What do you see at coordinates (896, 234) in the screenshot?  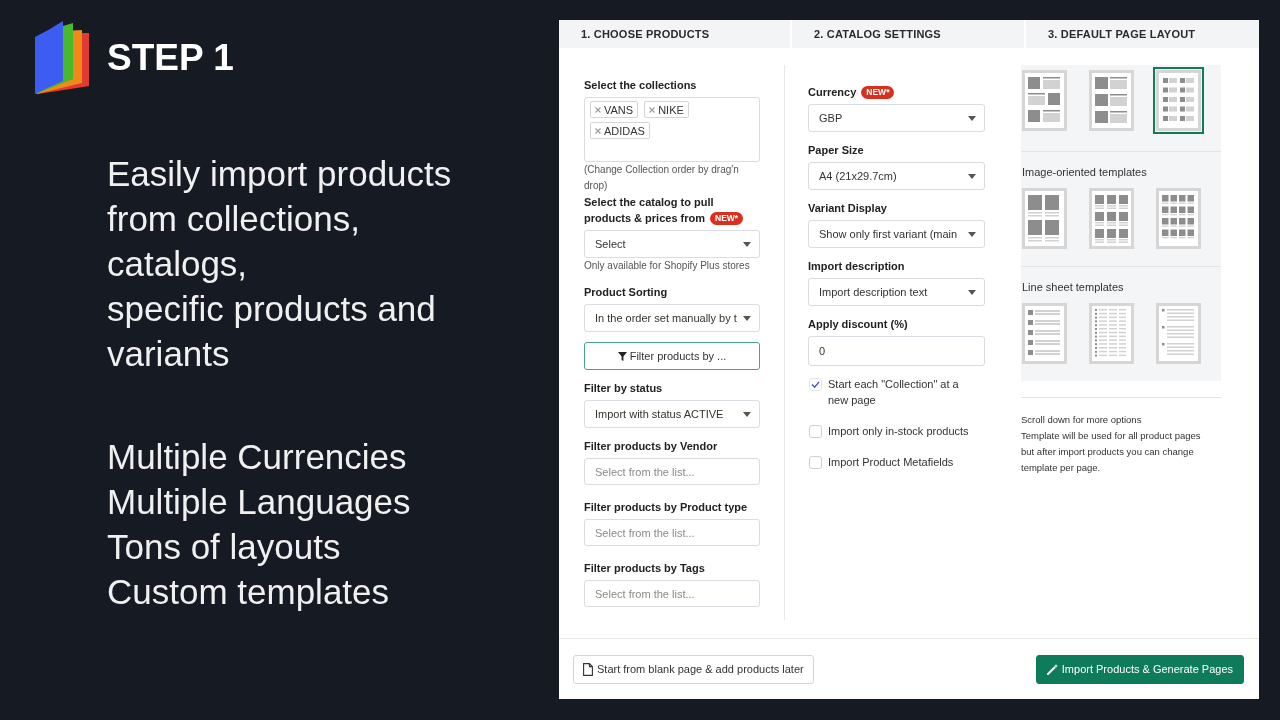 I see `select-field: Show only first variant (main` at bounding box center [896, 234].